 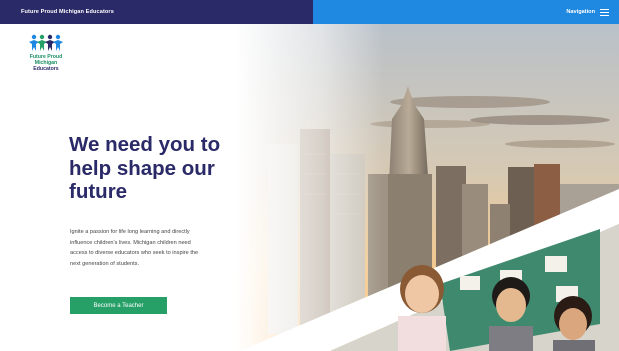 I want to click on headline-line: future, so click(x=98, y=191).